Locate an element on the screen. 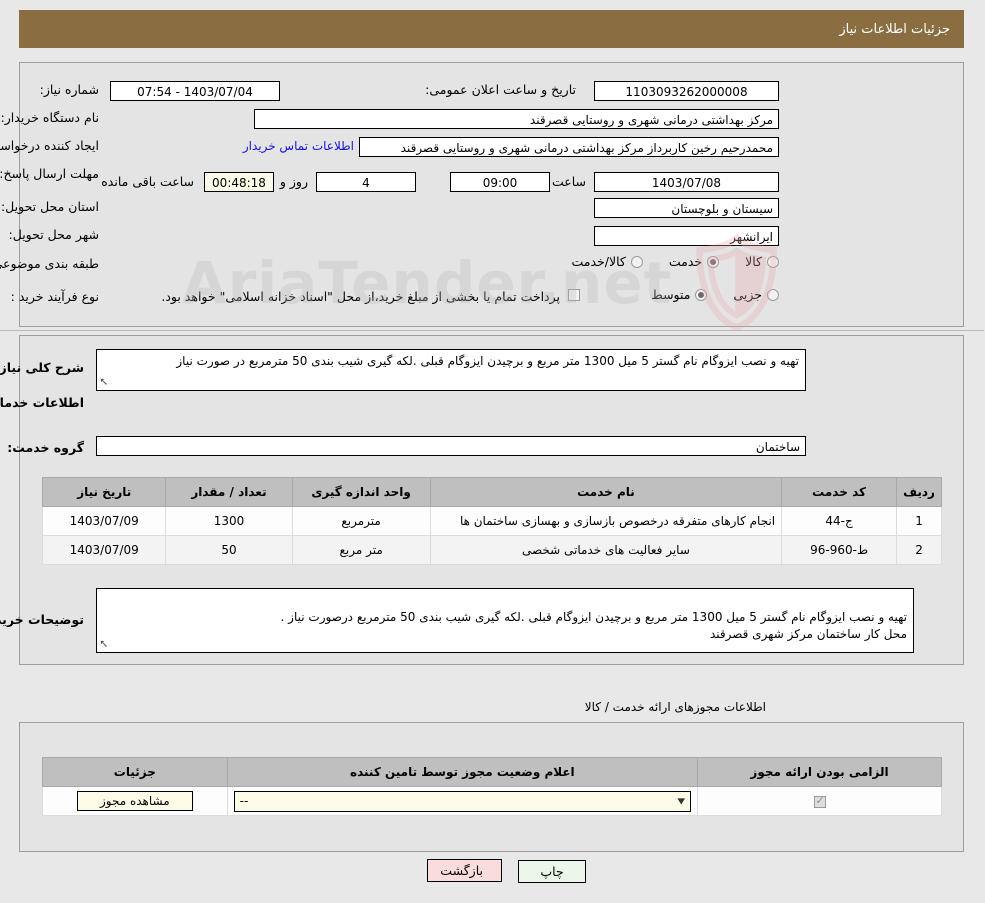  province-field: سیستان و بلوچستان is located at coordinates (687, 208).